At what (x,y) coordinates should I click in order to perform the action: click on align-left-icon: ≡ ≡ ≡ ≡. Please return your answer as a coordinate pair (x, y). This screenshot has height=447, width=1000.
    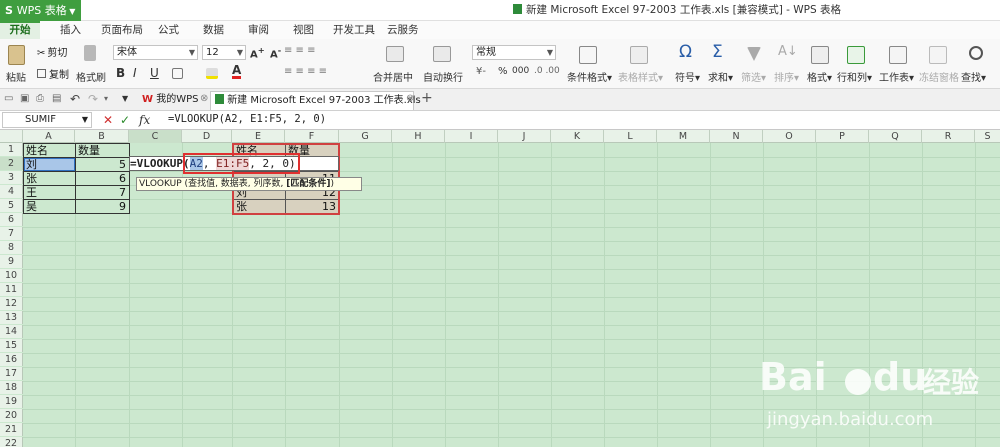
    Looking at the image, I should click on (305, 71).